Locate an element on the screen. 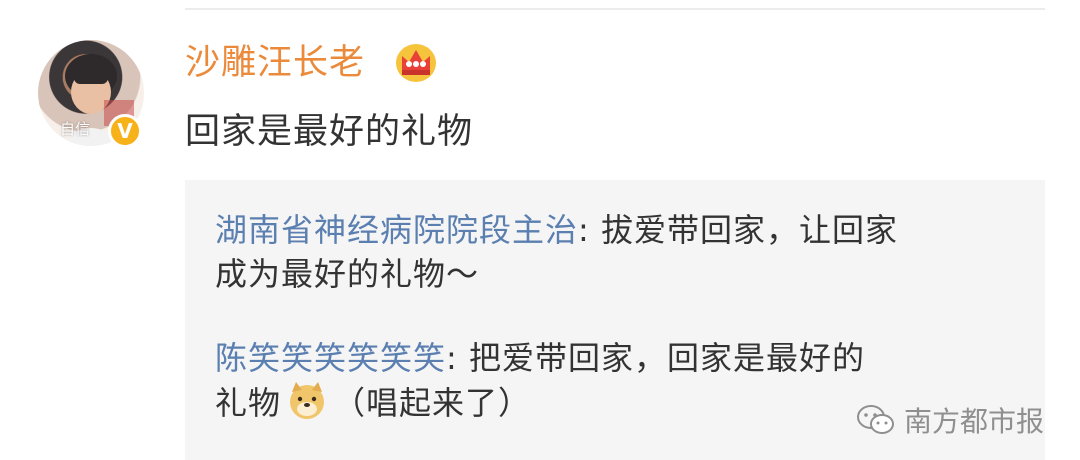  verified-badge: V is located at coordinates (125, 131).